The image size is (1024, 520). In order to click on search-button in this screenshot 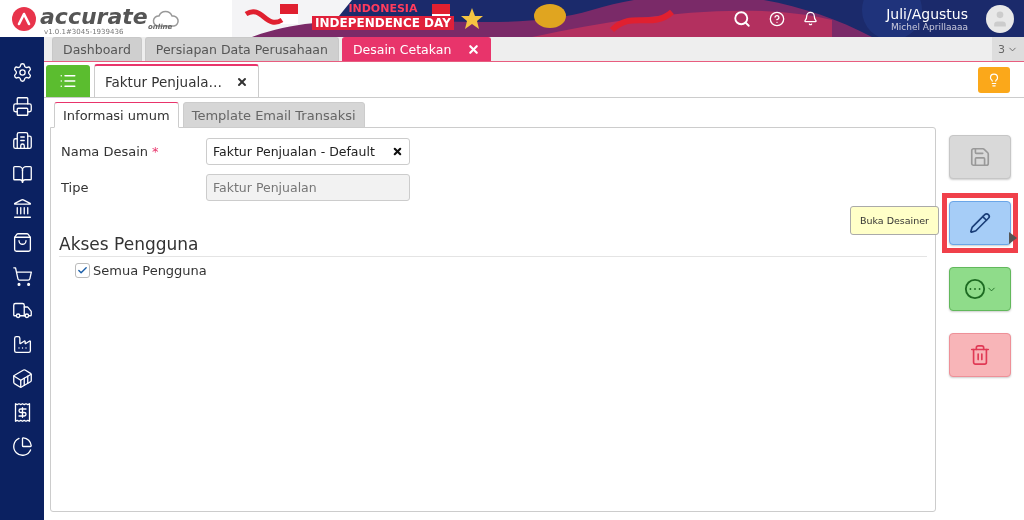, I will do `click(742, 18)`.